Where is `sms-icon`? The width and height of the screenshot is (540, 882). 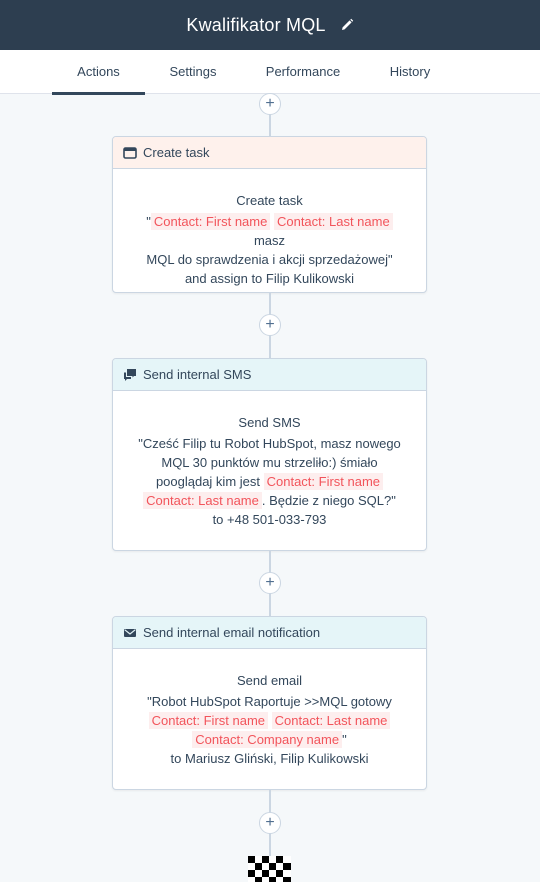 sms-icon is located at coordinates (130, 374).